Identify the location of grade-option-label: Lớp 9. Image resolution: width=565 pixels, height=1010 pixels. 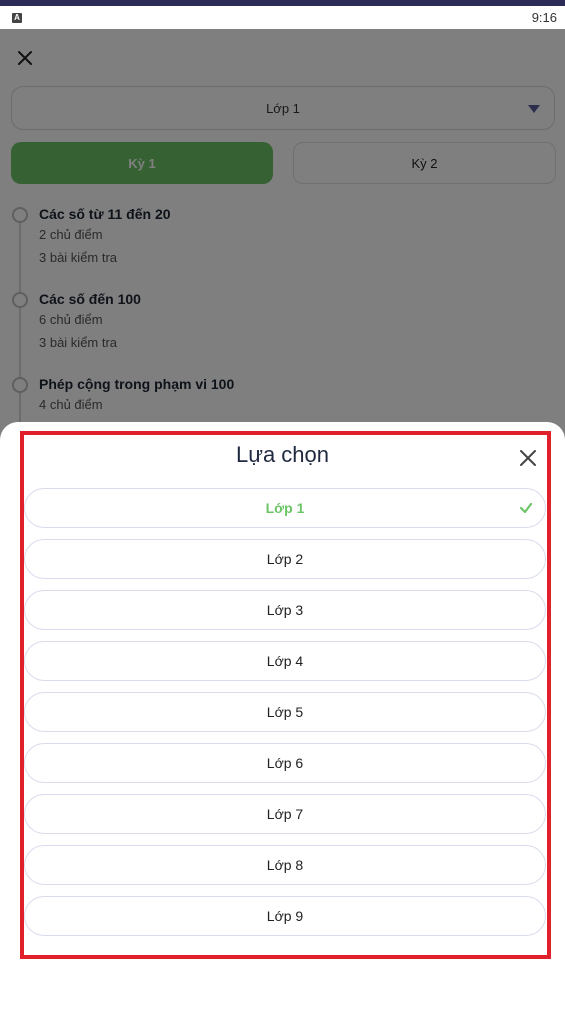
(285, 916).